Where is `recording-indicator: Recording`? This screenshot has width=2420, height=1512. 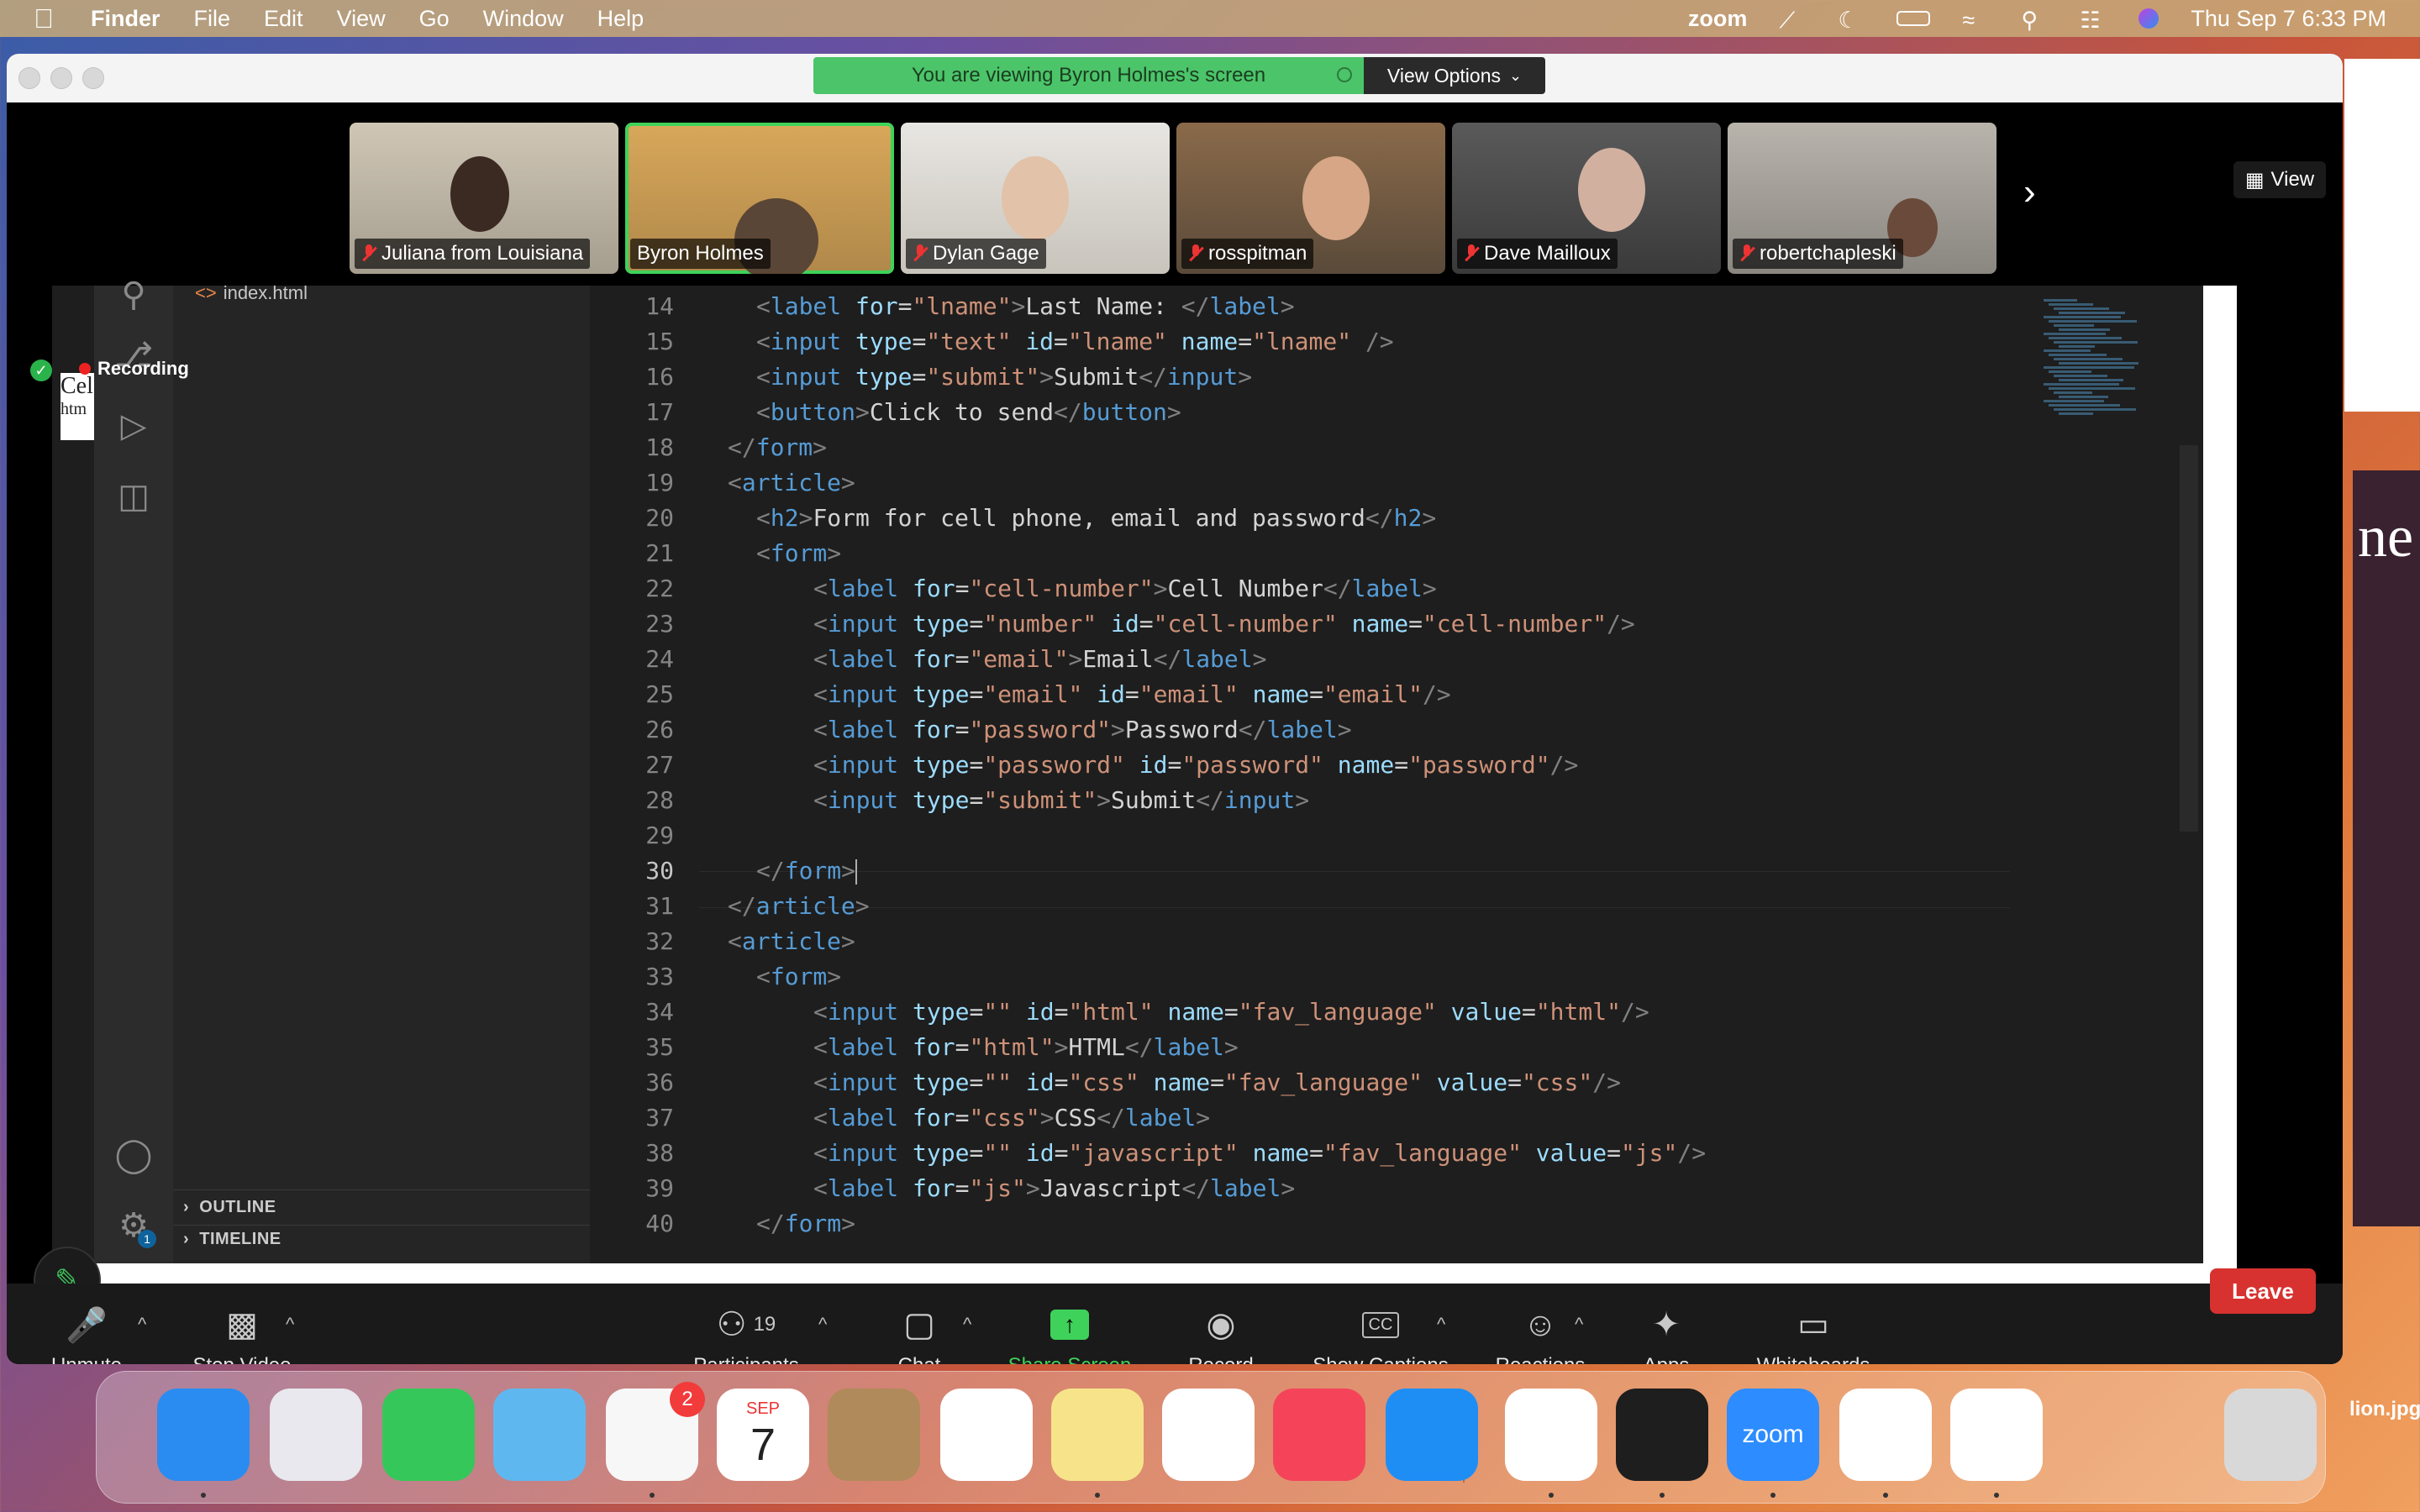 recording-indicator: Recording is located at coordinates (134, 369).